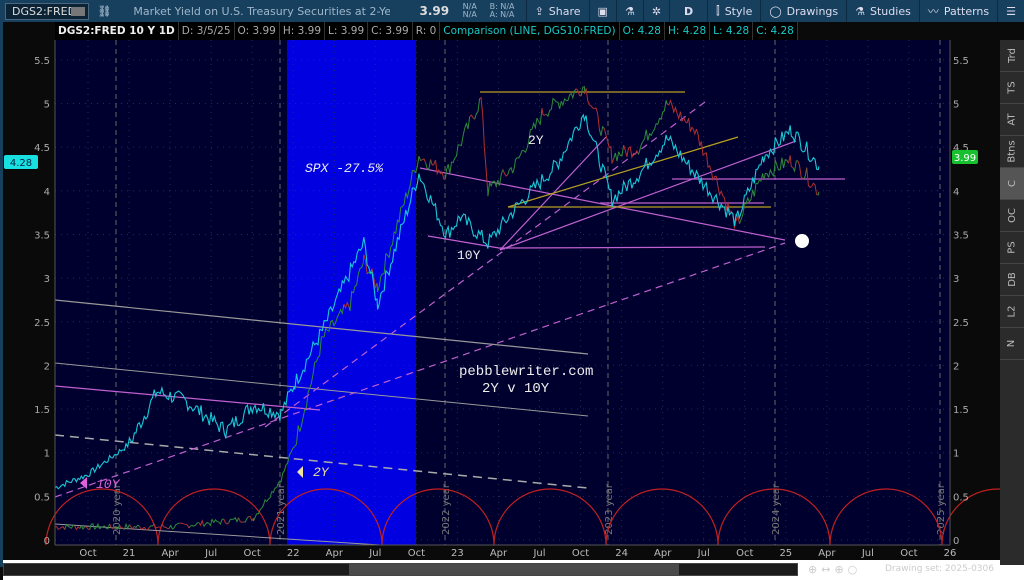 The image size is (1024, 580). I want to click on y-tick-right: 2, so click(956, 366).